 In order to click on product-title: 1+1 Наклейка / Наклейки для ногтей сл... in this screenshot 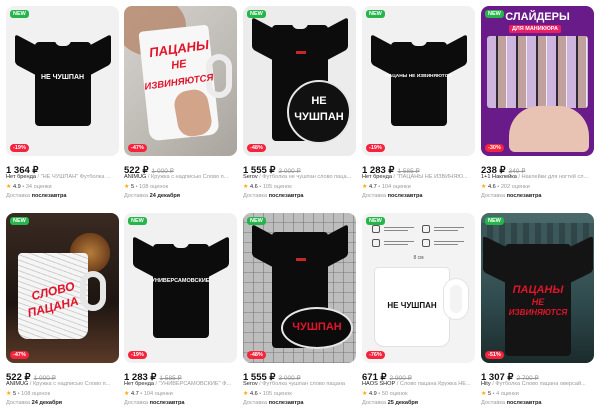, I will do `click(537, 177)`.